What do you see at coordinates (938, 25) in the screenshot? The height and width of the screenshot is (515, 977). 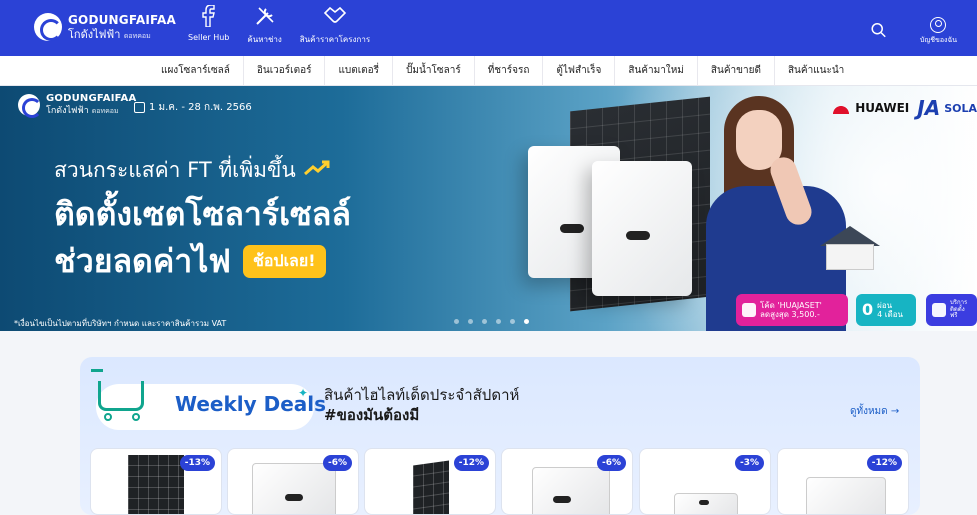 I see `user-circle-icon` at bounding box center [938, 25].